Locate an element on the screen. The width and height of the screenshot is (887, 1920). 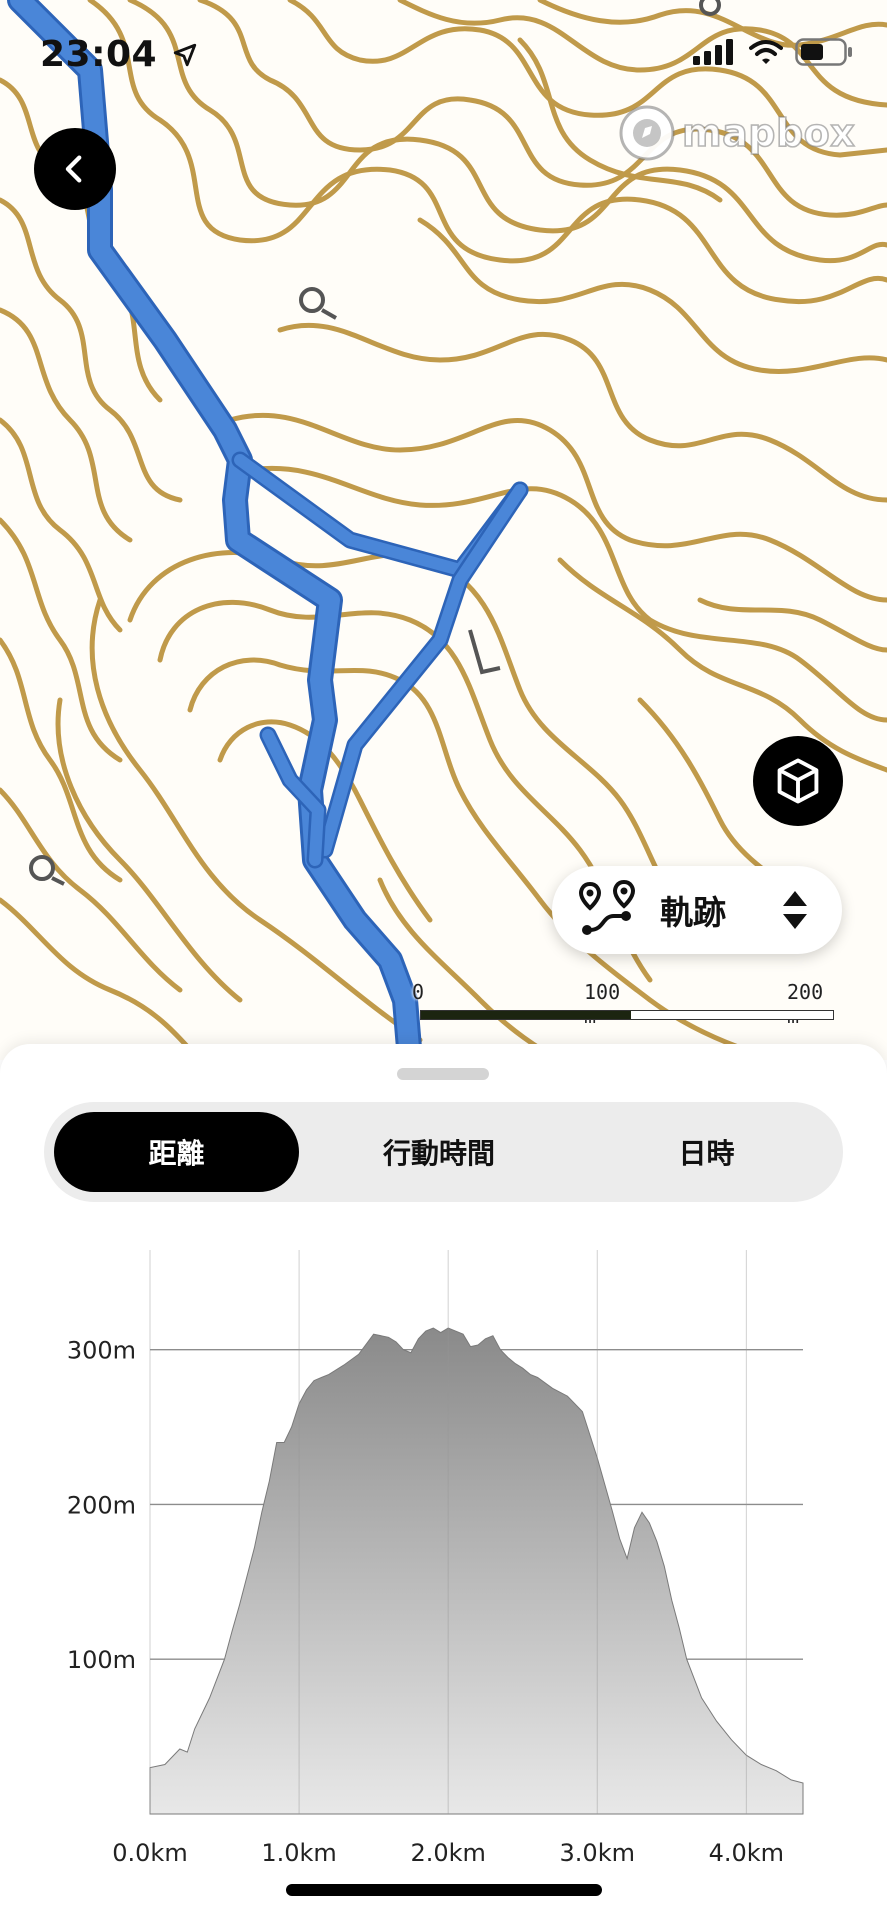
scale-bar-fill is located at coordinates (526, 1015).